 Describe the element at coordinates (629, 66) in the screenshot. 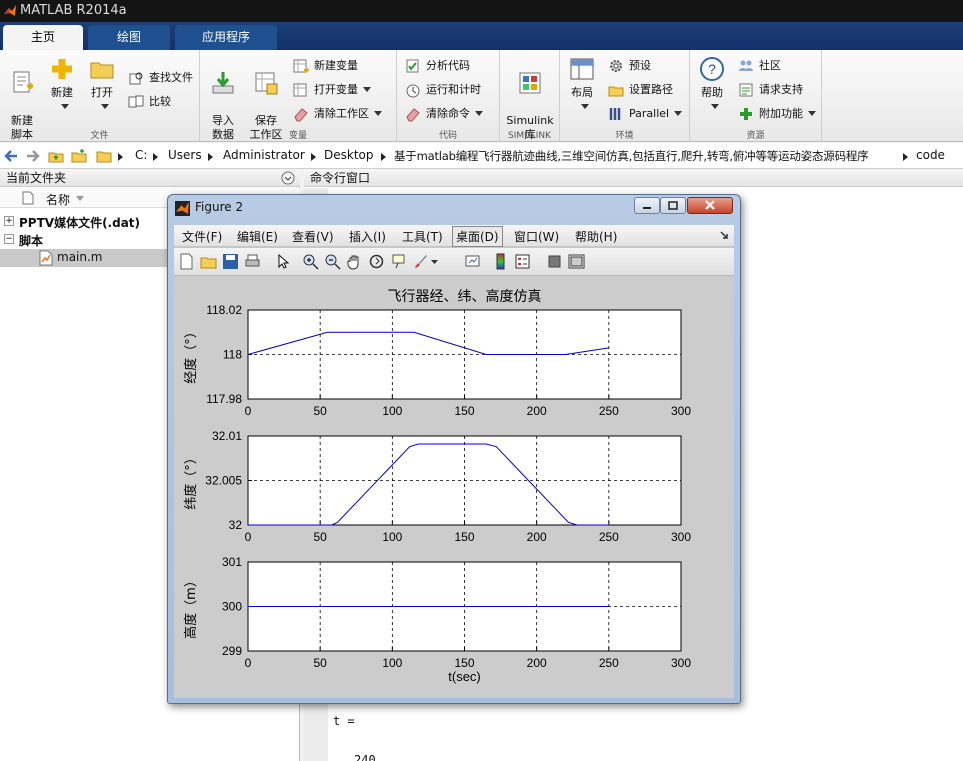

I see `preferences-button: 预设` at that location.